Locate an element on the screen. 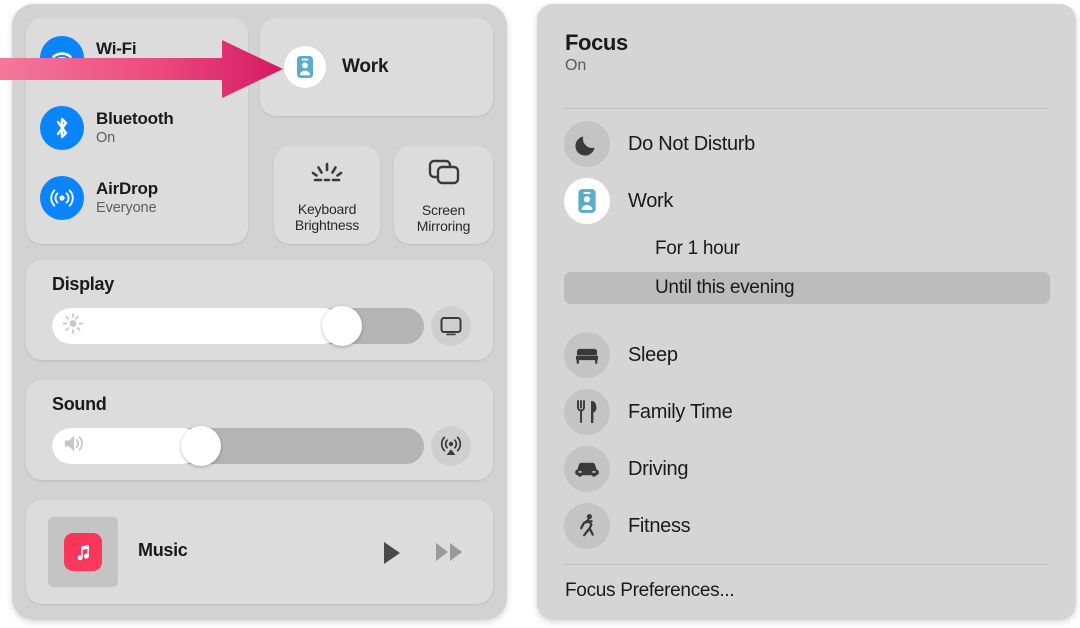 This screenshot has height=628, width=1080. car-icon is located at coordinates (587, 469).